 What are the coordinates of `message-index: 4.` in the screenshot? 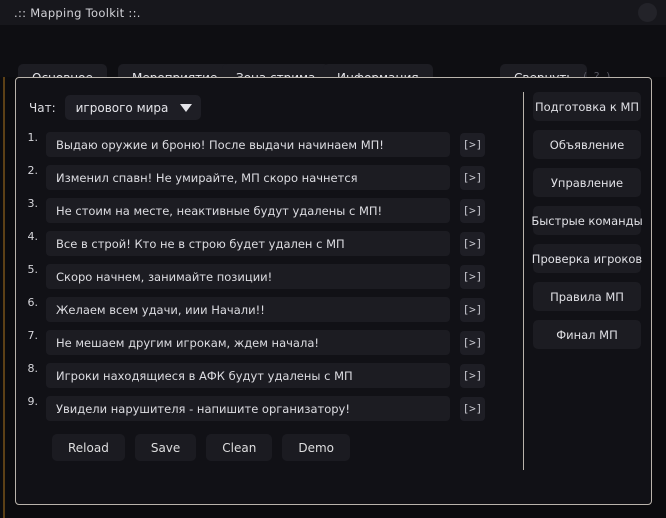 It's located at (33, 236).